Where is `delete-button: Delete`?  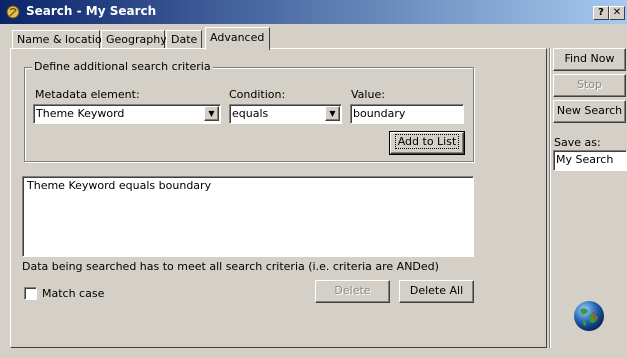
delete-button: Delete is located at coordinates (352, 291).